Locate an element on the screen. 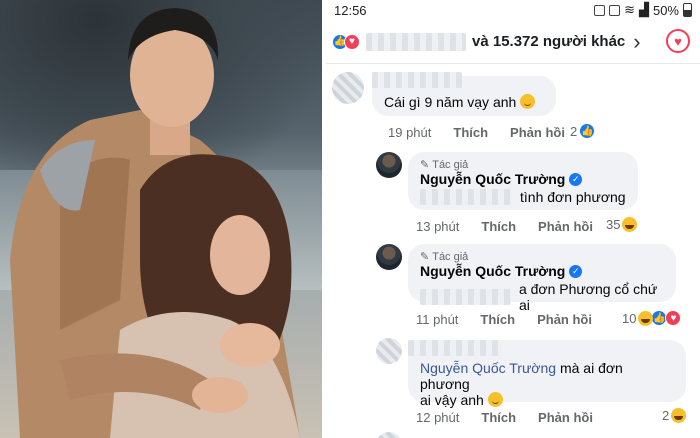 This screenshot has width=700, height=438. comment-bubble: Cái gì 9 năm vạy anh is located at coordinates (464, 94).